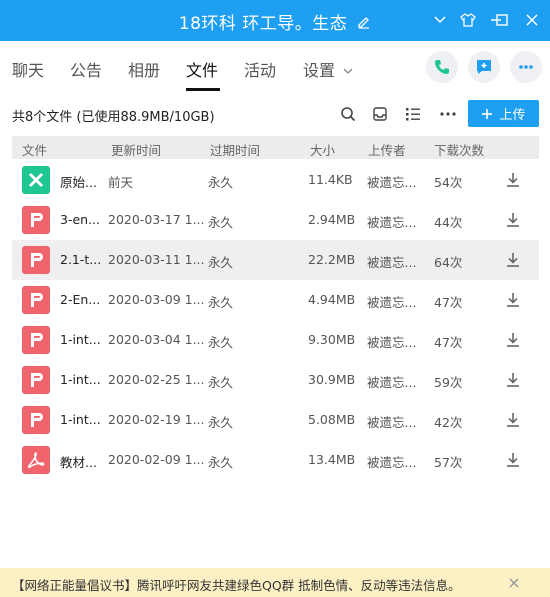  What do you see at coordinates (34, 149) in the screenshot?
I see `header-file: 文件` at bounding box center [34, 149].